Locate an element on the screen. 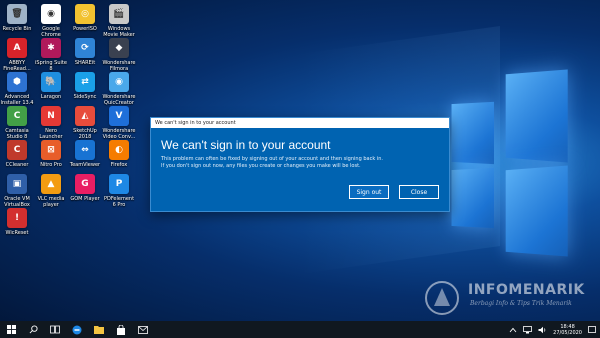 Image resolution: width=600 pixels, height=338 pixels. desktop-icon-label: Firefox is located at coordinates (119, 165).